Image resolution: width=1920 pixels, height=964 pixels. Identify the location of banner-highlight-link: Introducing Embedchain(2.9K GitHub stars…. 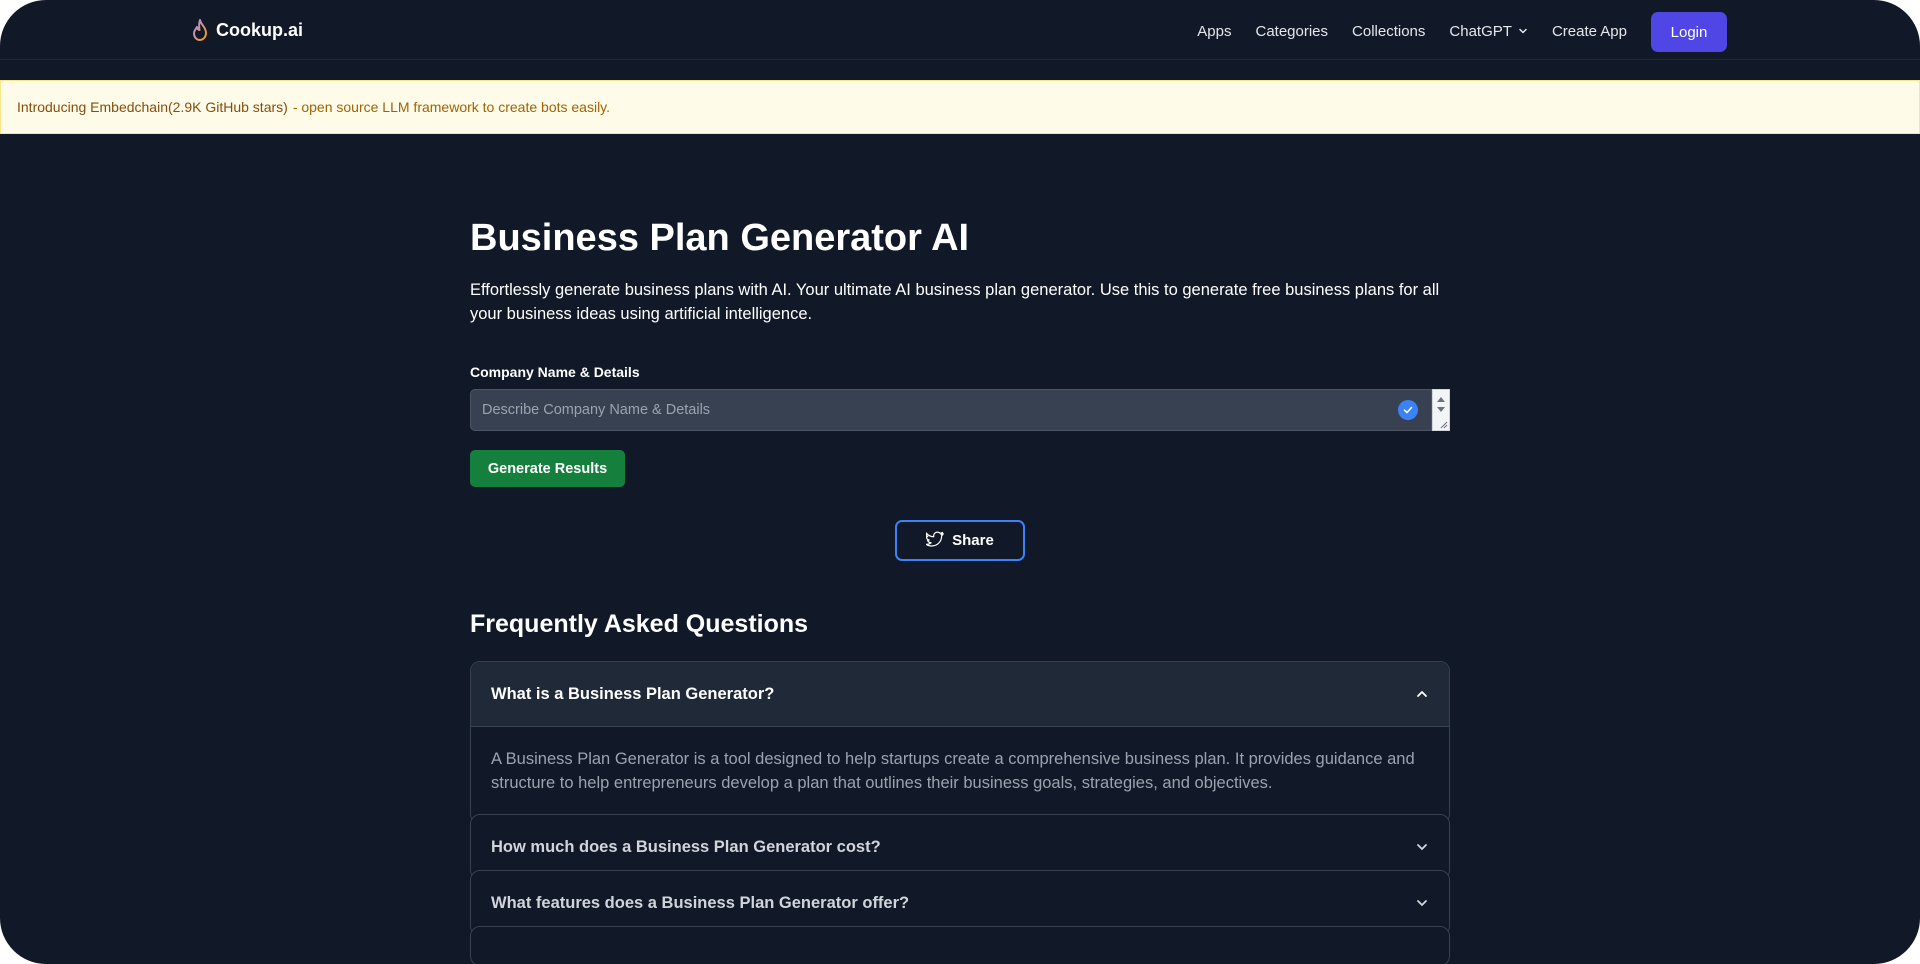
(152, 107).